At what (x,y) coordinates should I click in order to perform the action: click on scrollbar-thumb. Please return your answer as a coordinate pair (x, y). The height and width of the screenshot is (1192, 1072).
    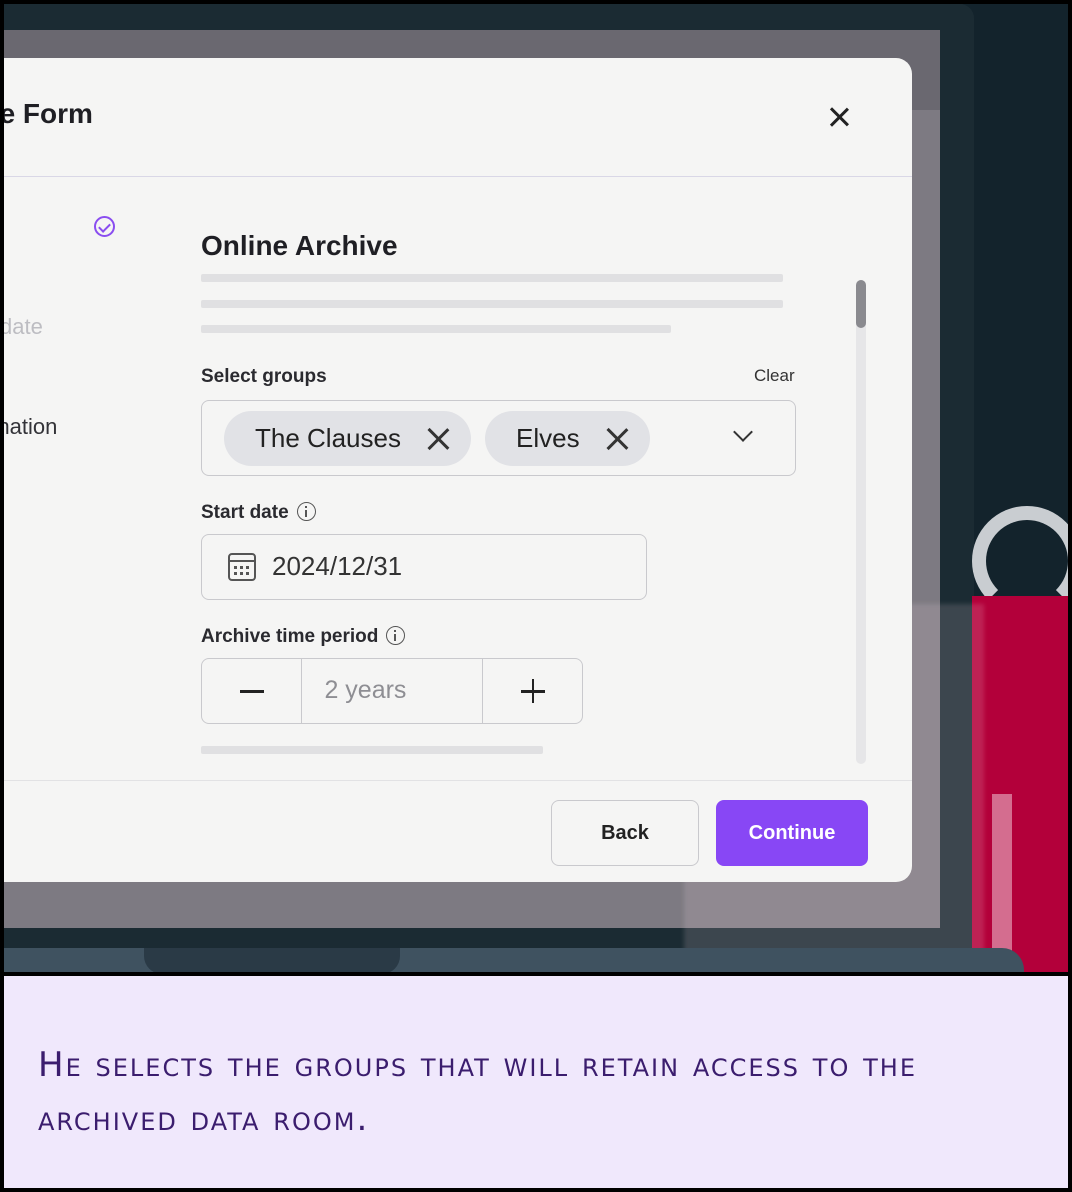
    Looking at the image, I should click on (861, 304).